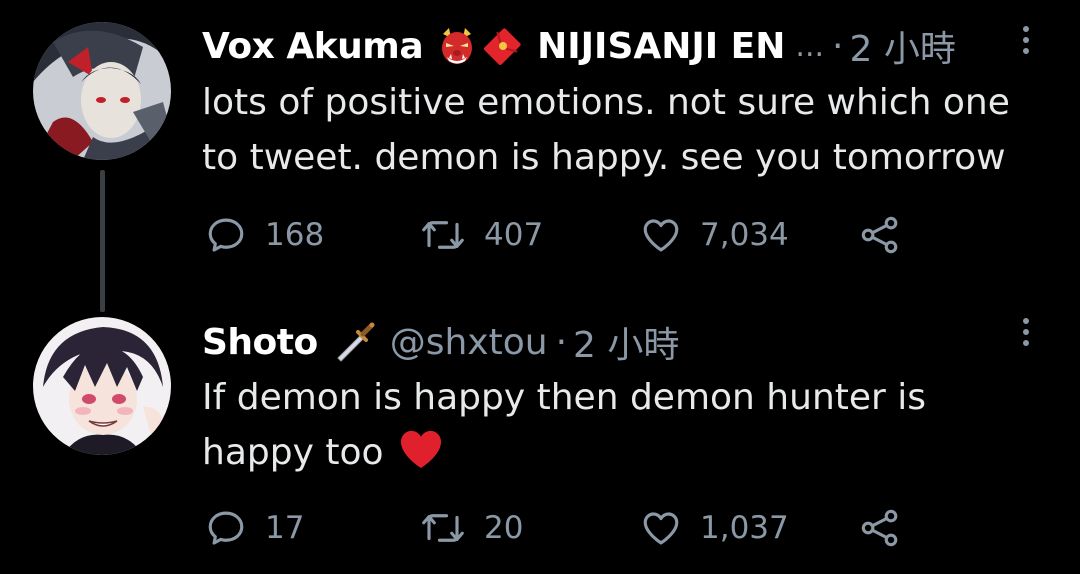 This screenshot has height=574, width=1080. Describe the element at coordinates (354, 342) in the screenshot. I see `dagger-emoji` at that location.